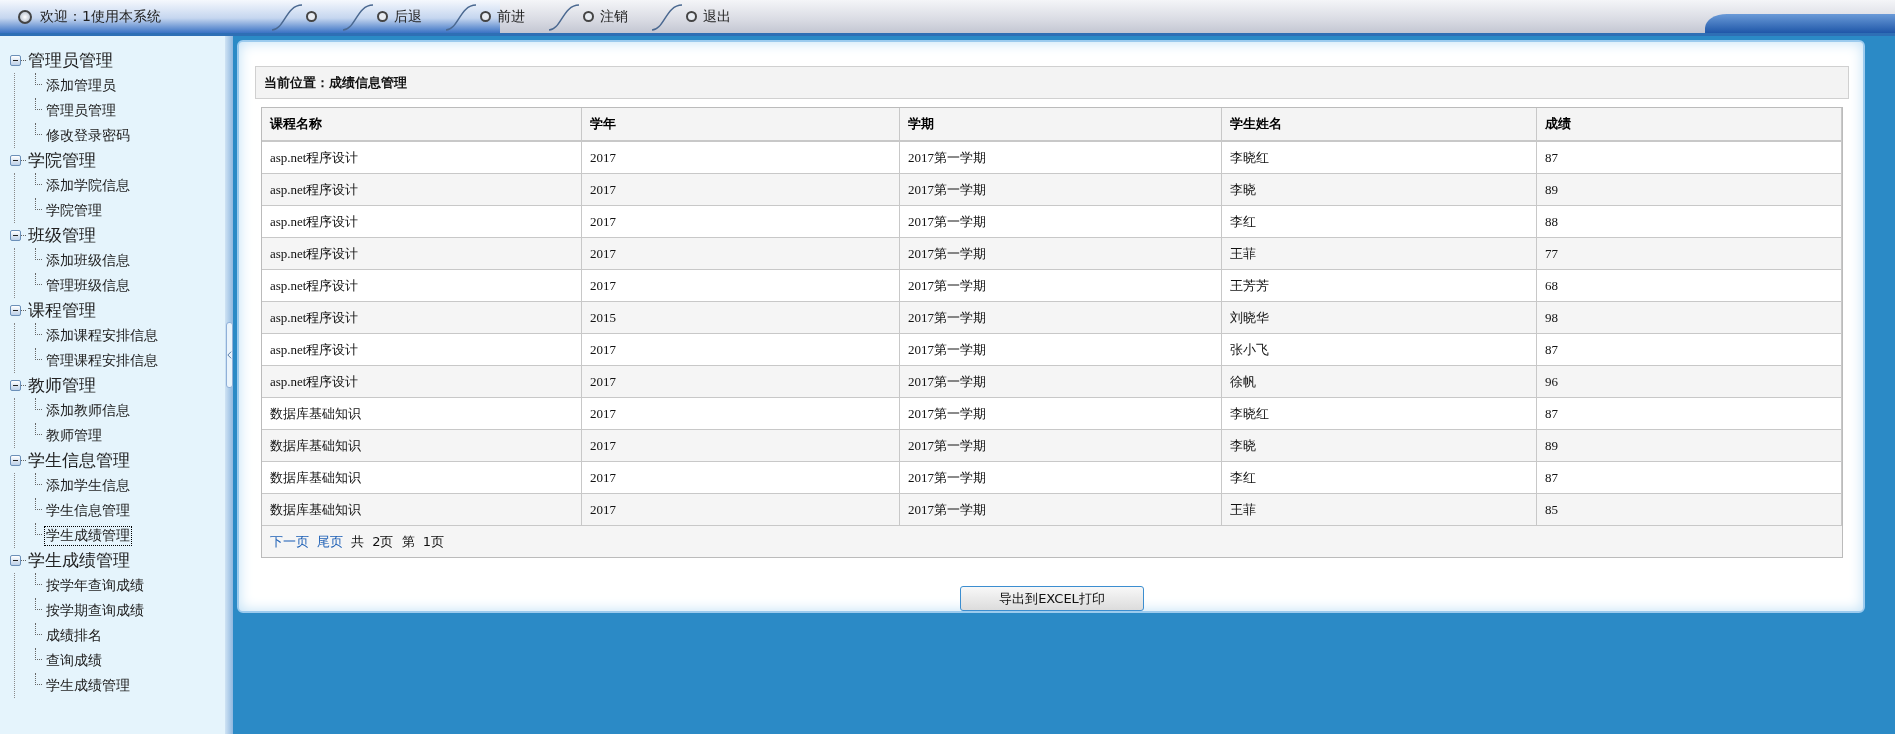 The image size is (1895, 734). I want to click on tree-item: 学生信息管理, so click(88, 510).